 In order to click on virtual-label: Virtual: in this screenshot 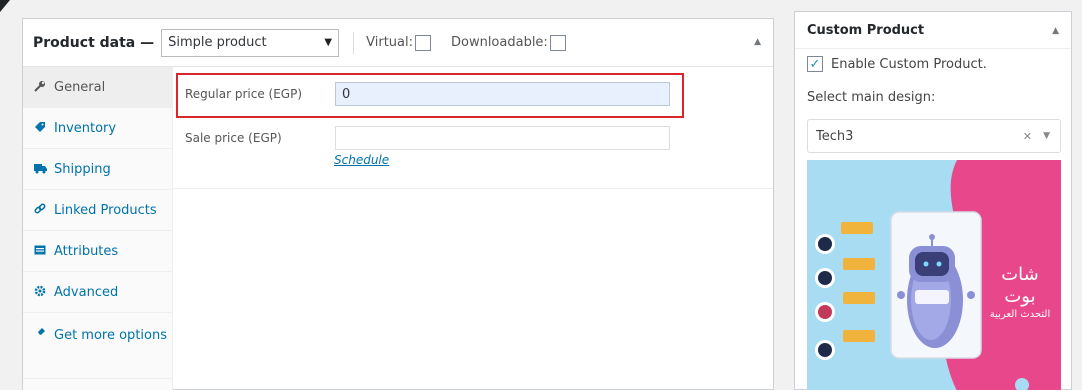, I will do `click(389, 42)`.